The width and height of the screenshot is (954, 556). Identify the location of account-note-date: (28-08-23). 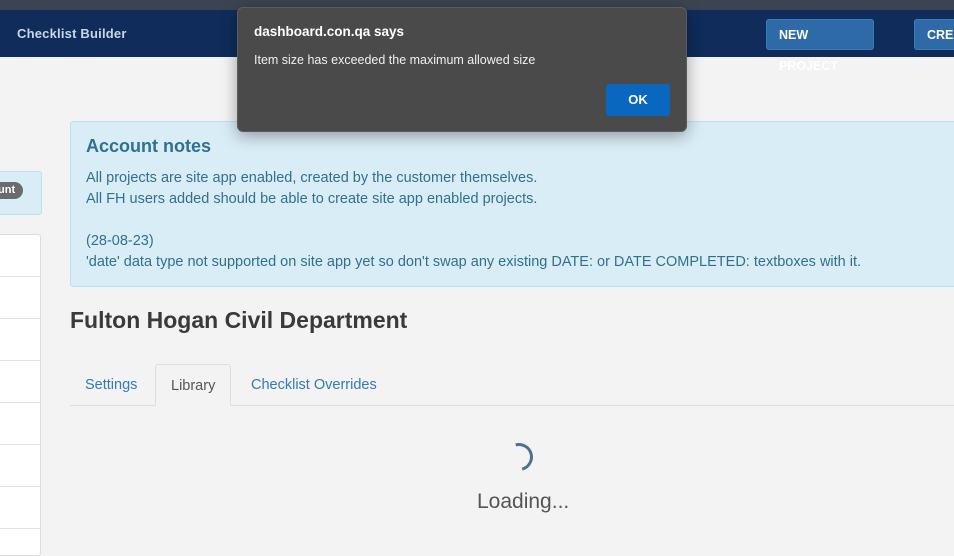
(120, 241).